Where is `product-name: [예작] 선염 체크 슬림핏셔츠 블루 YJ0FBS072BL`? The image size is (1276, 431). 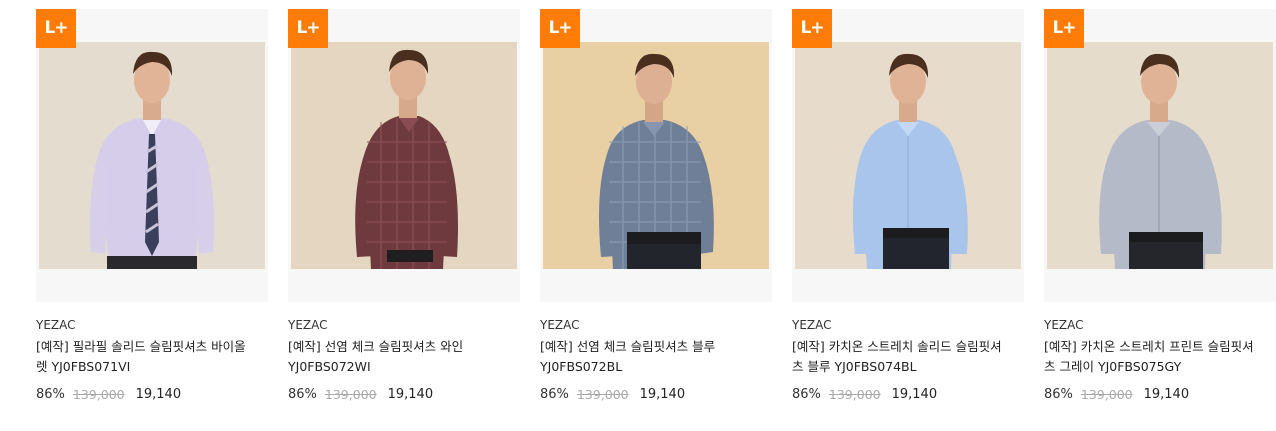 product-name: [예작] 선염 체크 슬림핏셔츠 블루 YJ0FBS072BL is located at coordinates (645, 357).